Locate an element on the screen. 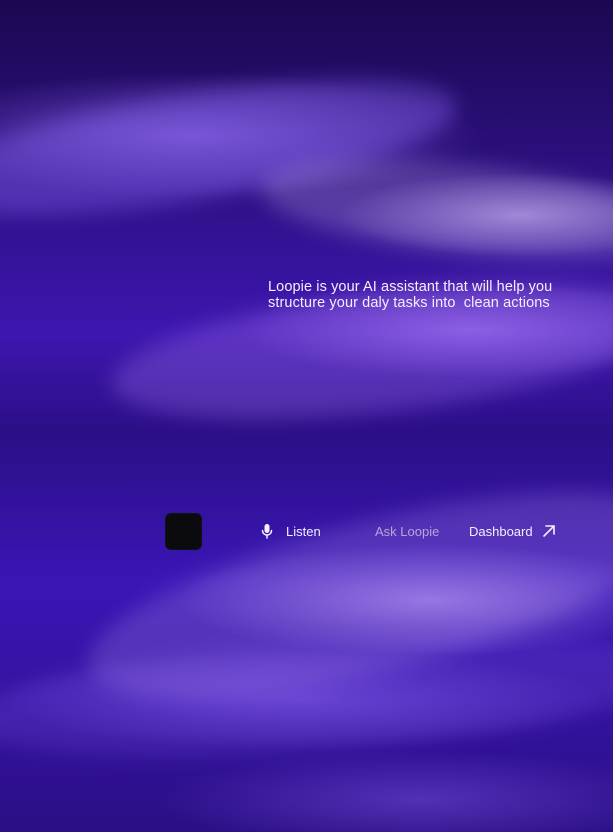  dashboard-link: Dashboard is located at coordinates (513, 531).